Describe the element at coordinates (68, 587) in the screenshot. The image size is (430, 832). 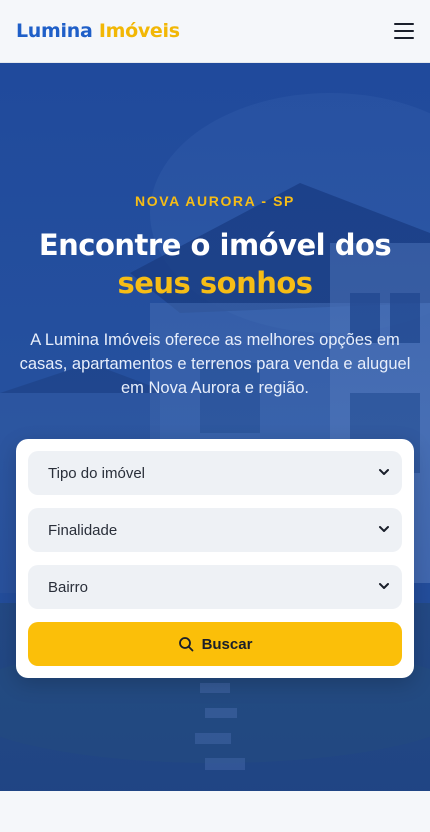
I see `district-value: Bairro` at that location.